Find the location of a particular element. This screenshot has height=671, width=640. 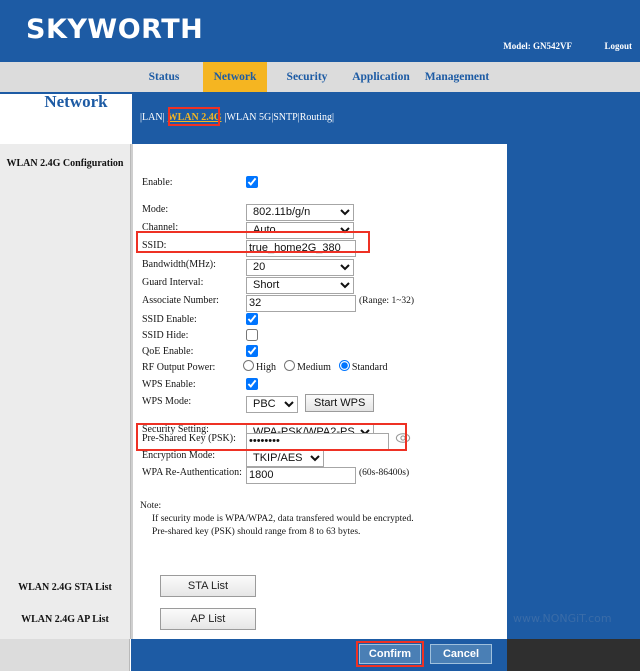

app-header: SKYWORTH Model: GN542VF Logout is located at coordinates (320, 31).